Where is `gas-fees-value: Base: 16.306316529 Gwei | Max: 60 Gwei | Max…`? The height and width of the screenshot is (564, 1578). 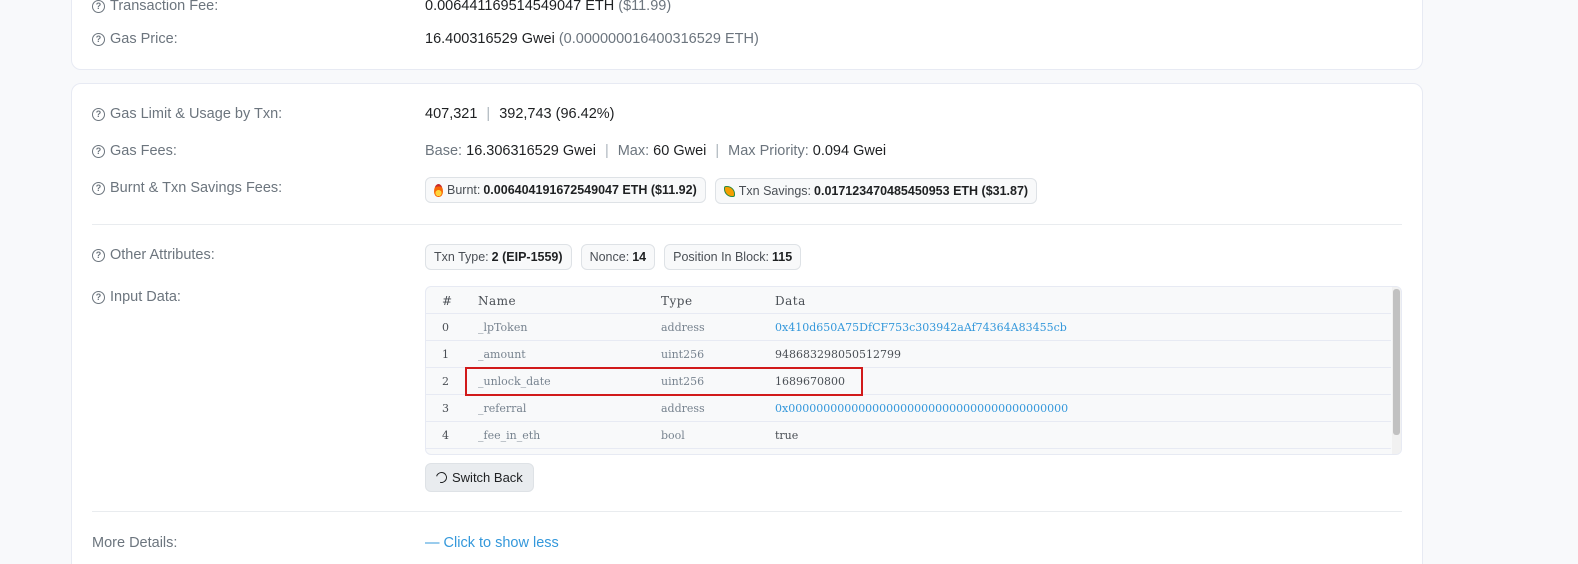 gas-fees-value: Base: 16.306316529 Gwei | Max: 60 Gwei | Max… is located at coordinates (656, 151).